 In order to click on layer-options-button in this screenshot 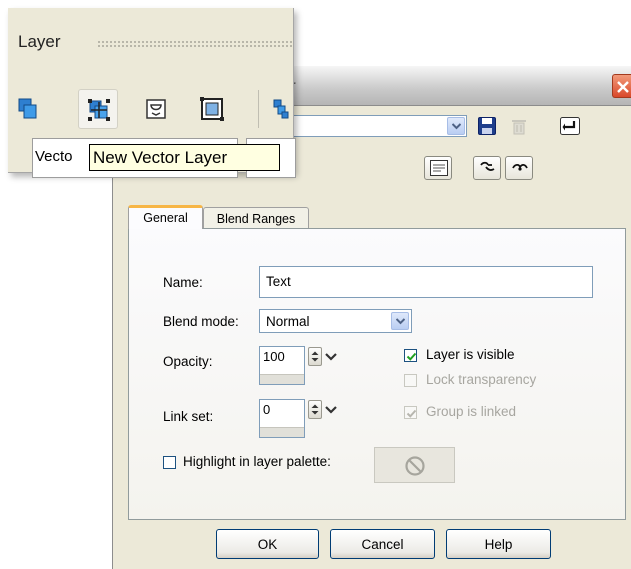, I will do `click(487, 168)`.